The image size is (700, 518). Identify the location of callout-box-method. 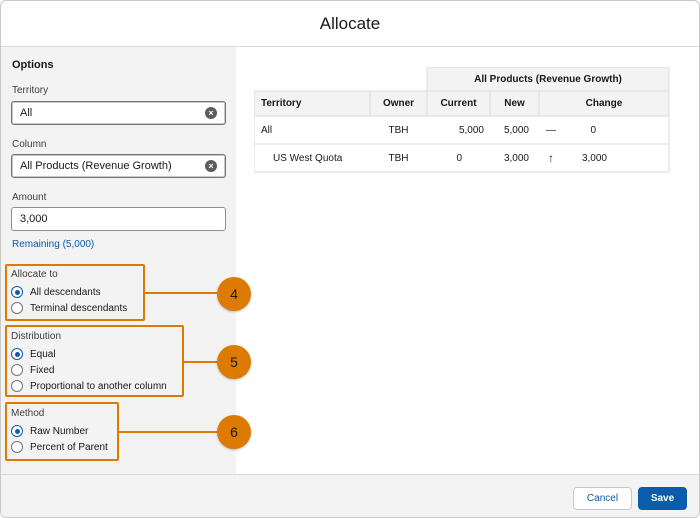
(62, 431).